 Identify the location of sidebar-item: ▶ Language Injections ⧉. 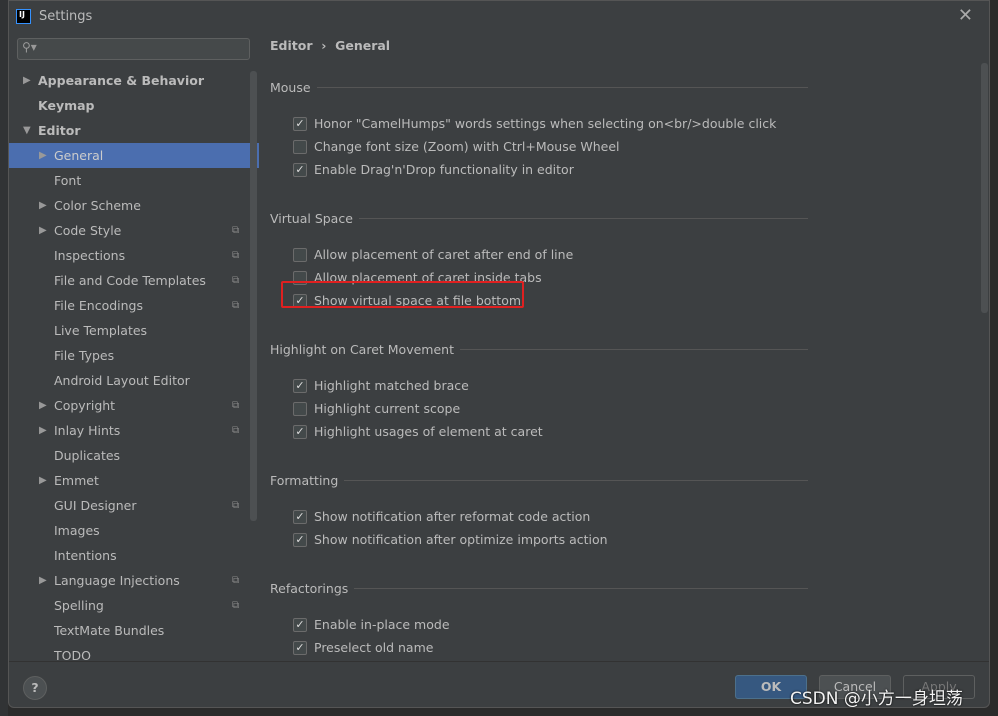
(134, 580).